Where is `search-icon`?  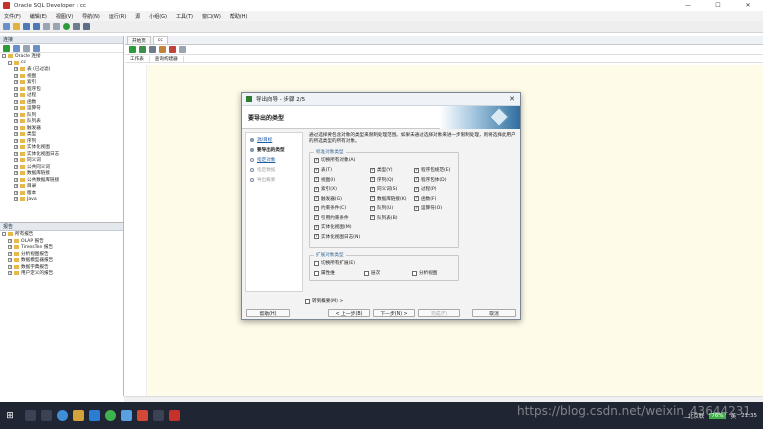
search-icon is located at coordinates (30, 415).